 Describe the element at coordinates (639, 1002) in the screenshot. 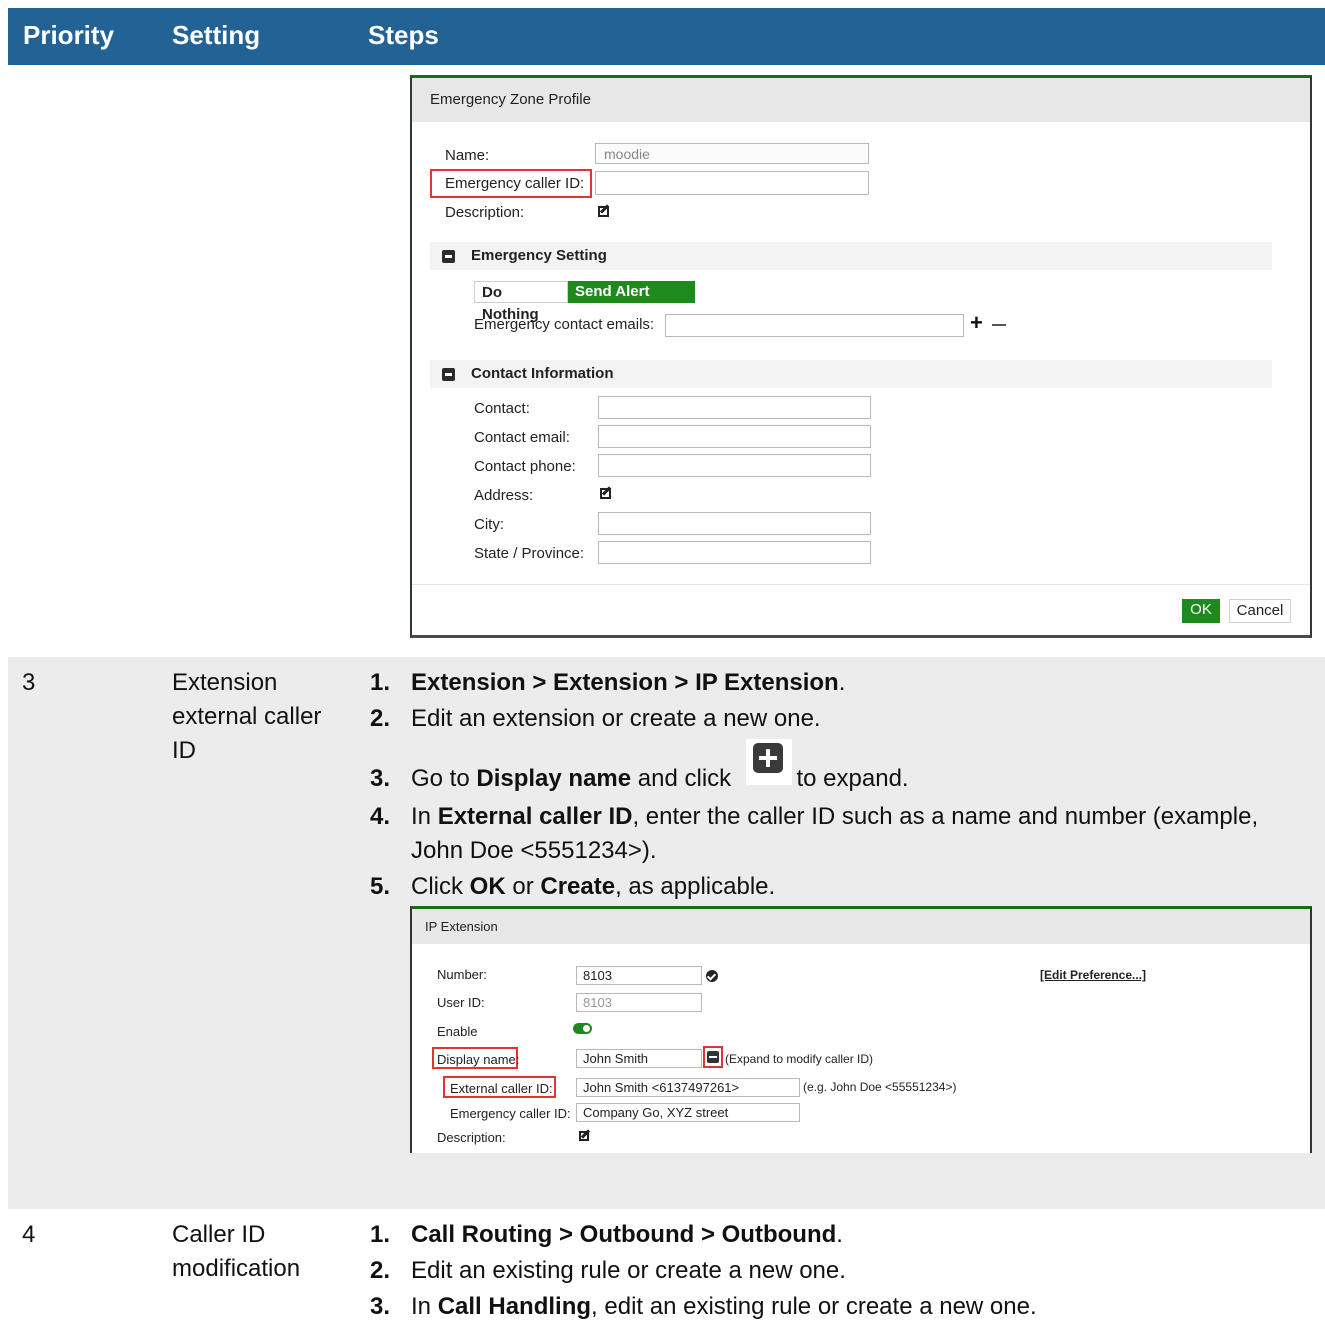

I see `userid-field: 8103` at that location.